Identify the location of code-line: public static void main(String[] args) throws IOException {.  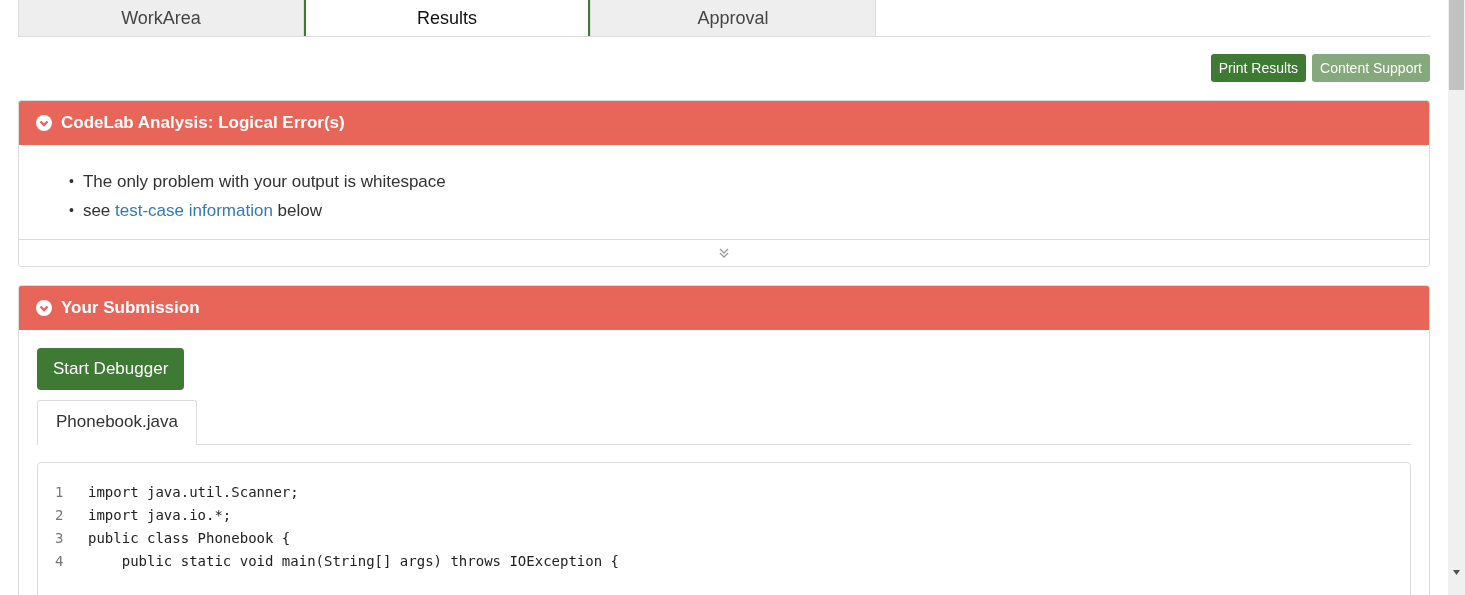
(369, 561).